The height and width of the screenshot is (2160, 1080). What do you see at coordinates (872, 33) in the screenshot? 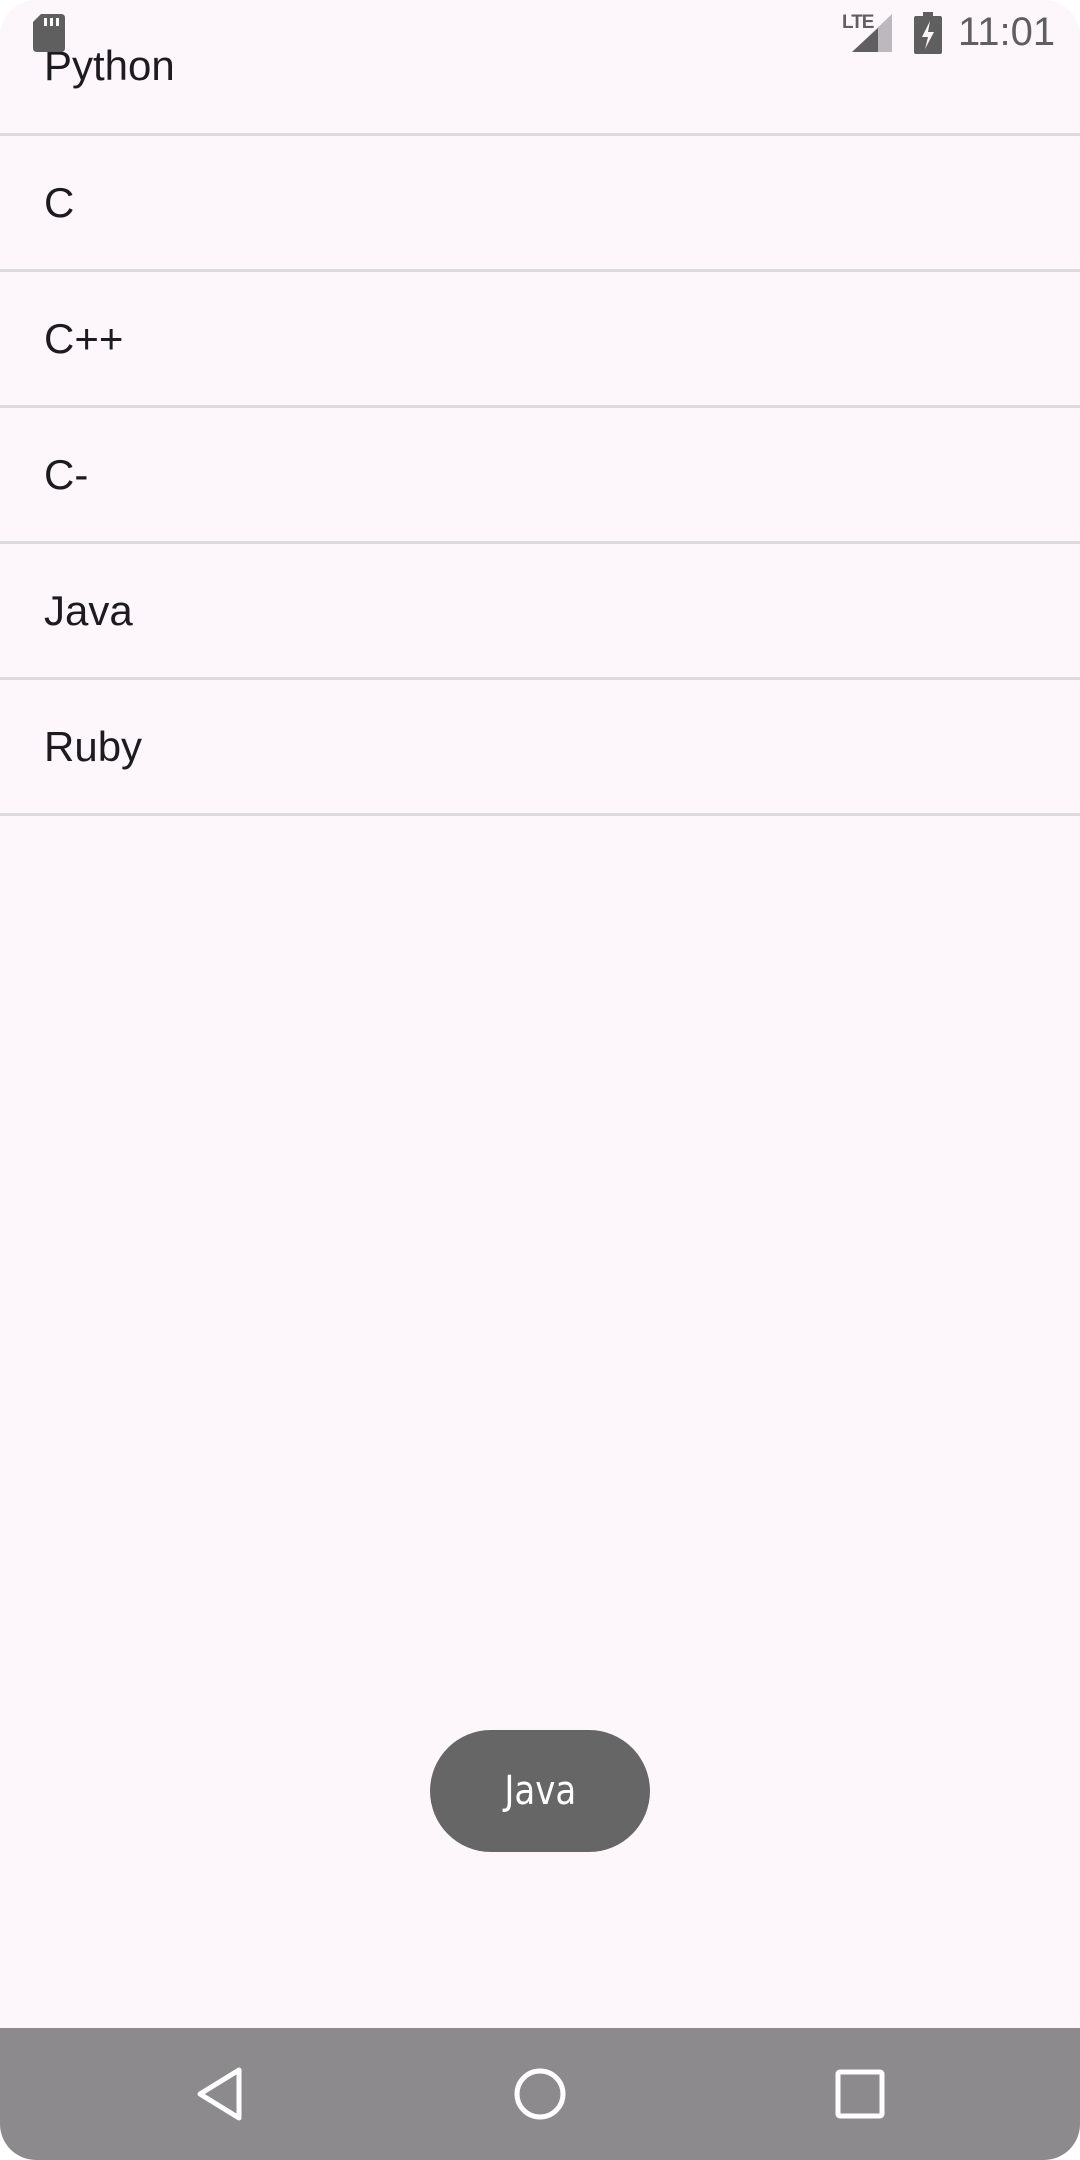
I see `signal-icon` at bounding box center [872, 33].